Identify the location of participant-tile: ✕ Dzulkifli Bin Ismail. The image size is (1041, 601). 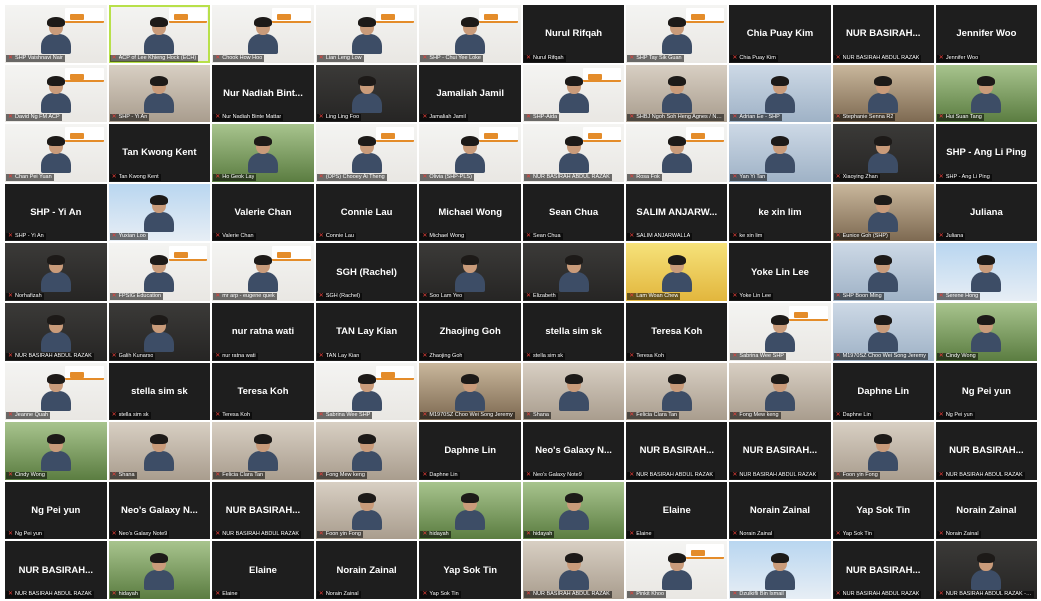
(780, 570).